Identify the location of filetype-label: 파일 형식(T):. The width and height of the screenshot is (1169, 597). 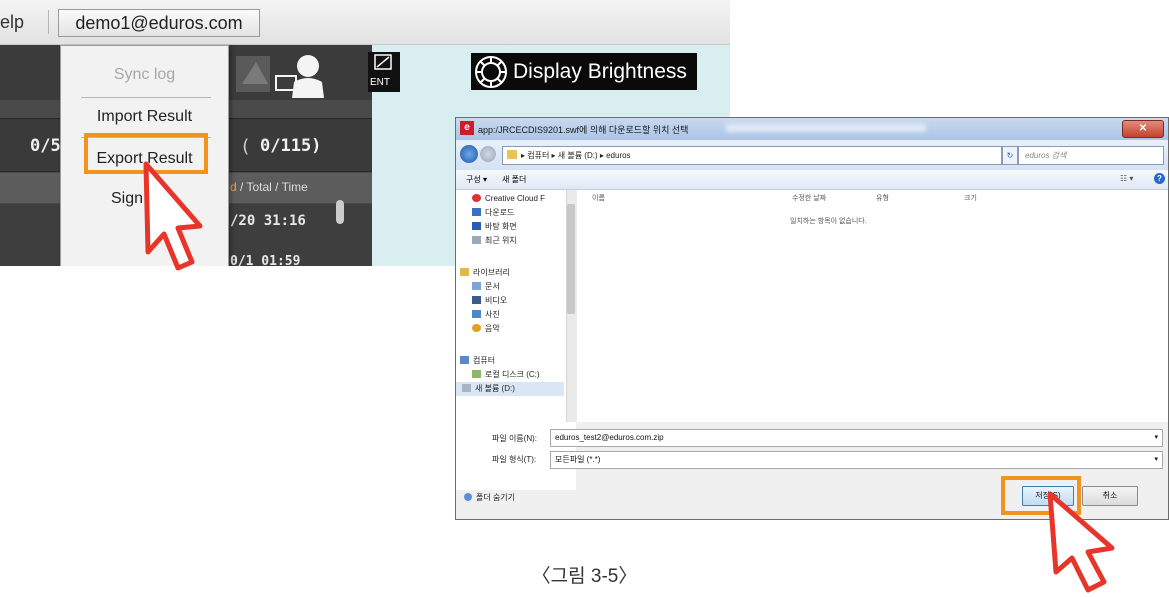
(514, 459).